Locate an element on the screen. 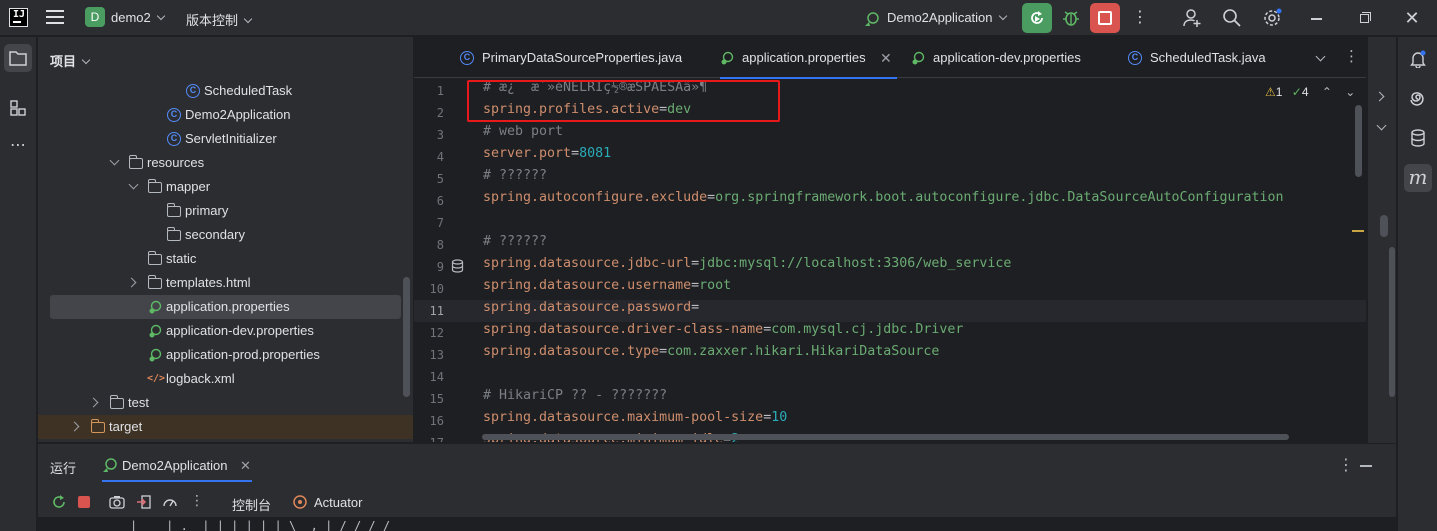 The image size is (1437, 531). debug-button is located at coordinates (1071, 18).